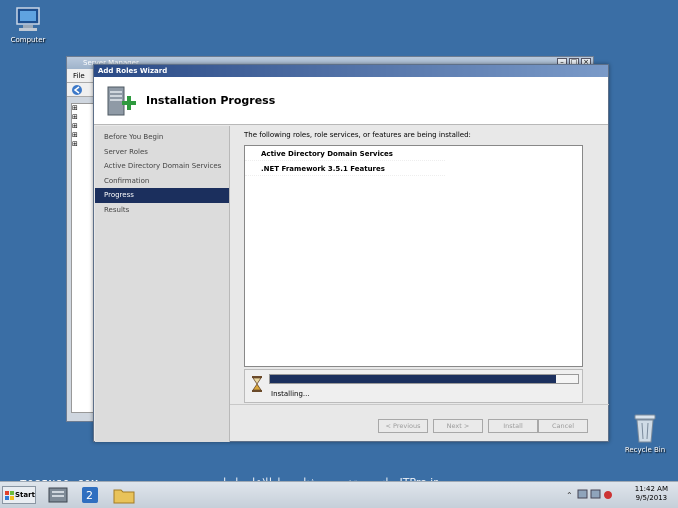 The height and width of the screenshot is (508, 678). Describe the element at coordinates (413, 379) in the screenshot. I see `progress-fill` at that location.